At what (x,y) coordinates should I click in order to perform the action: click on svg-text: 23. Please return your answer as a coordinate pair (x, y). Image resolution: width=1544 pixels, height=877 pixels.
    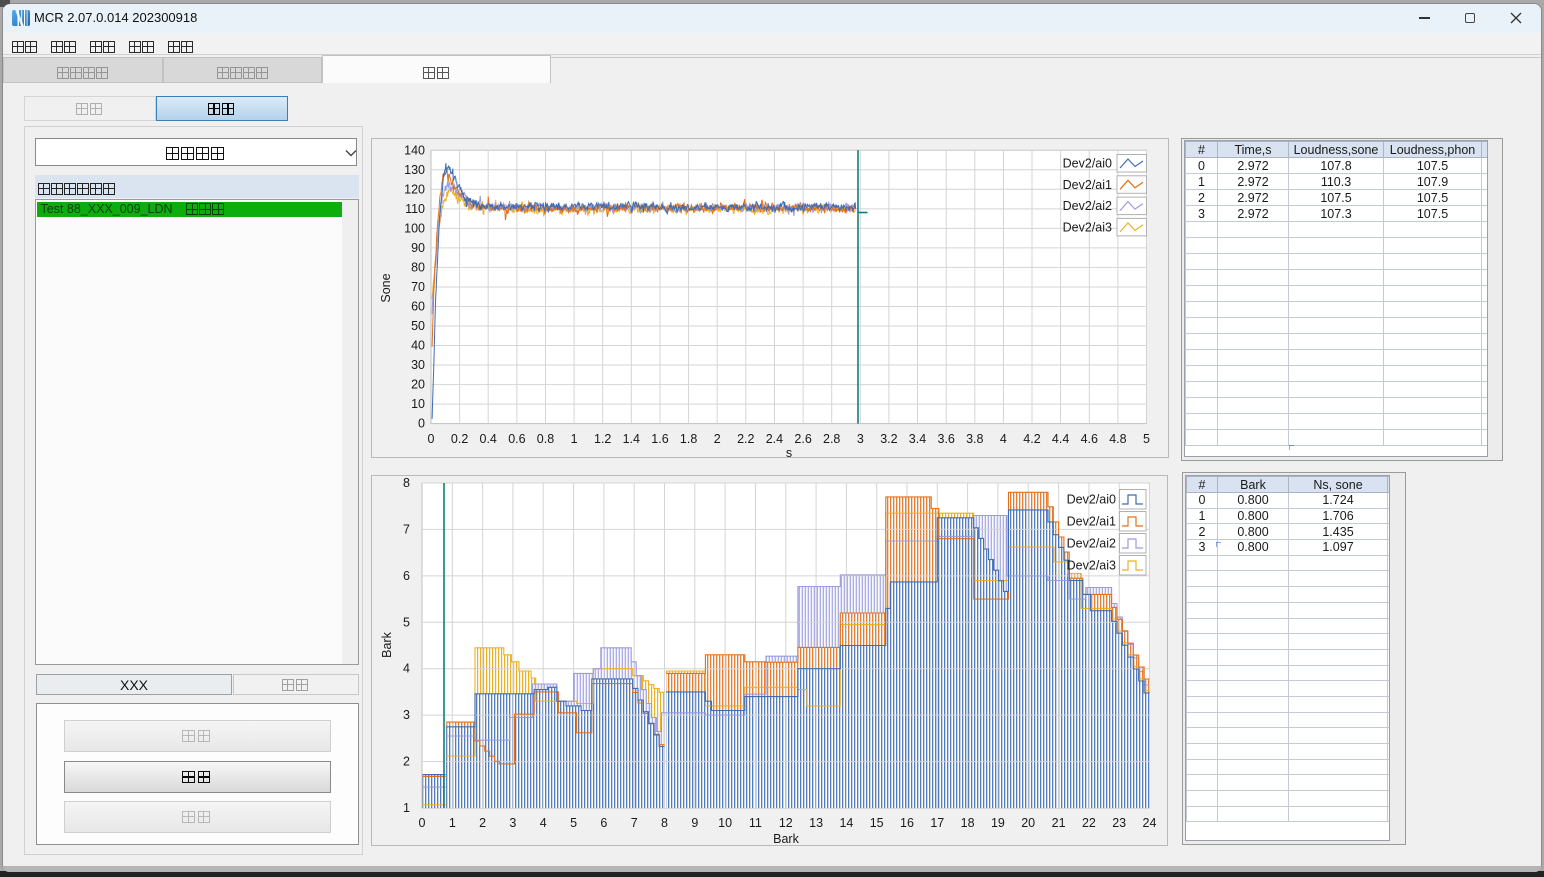
    Looking at the image, I should click on (1119, 823).